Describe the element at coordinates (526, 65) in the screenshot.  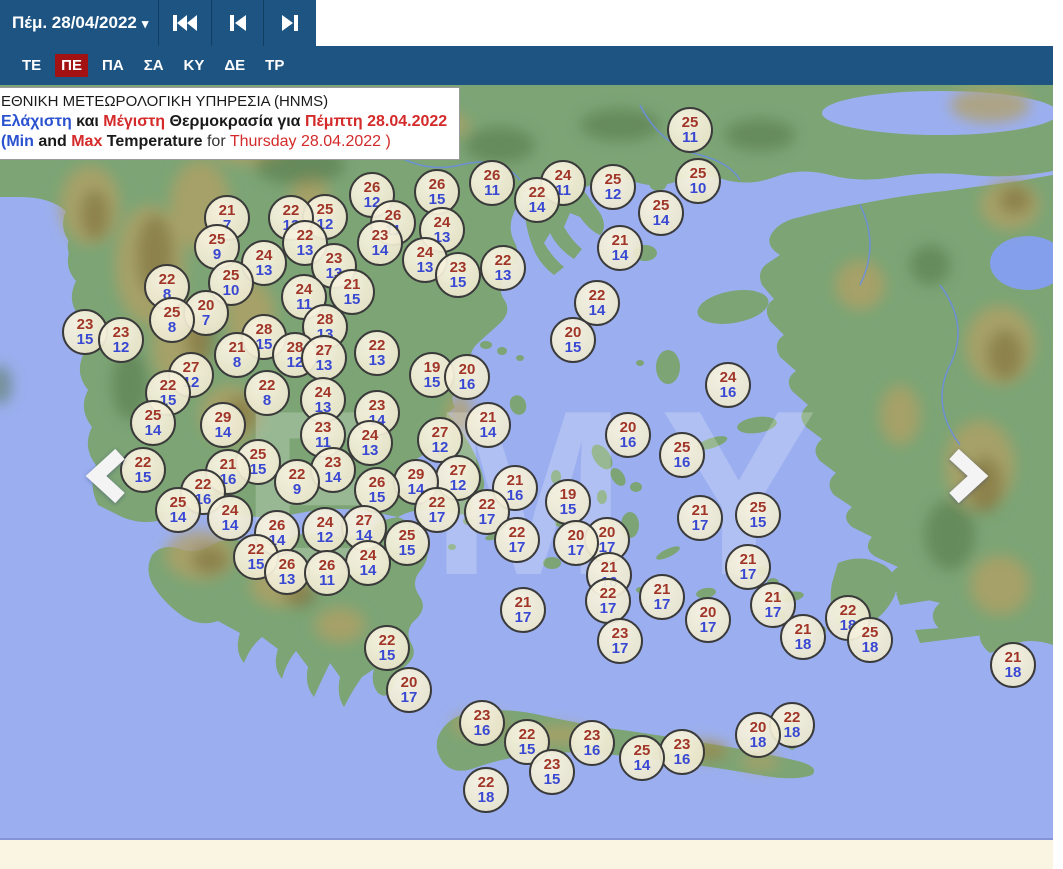
I see `day-tabs-bar: ΤΕ ΠΕ ΠΑ ΣΑ ΚΥ ΔΕ ΤΡ` at that location.